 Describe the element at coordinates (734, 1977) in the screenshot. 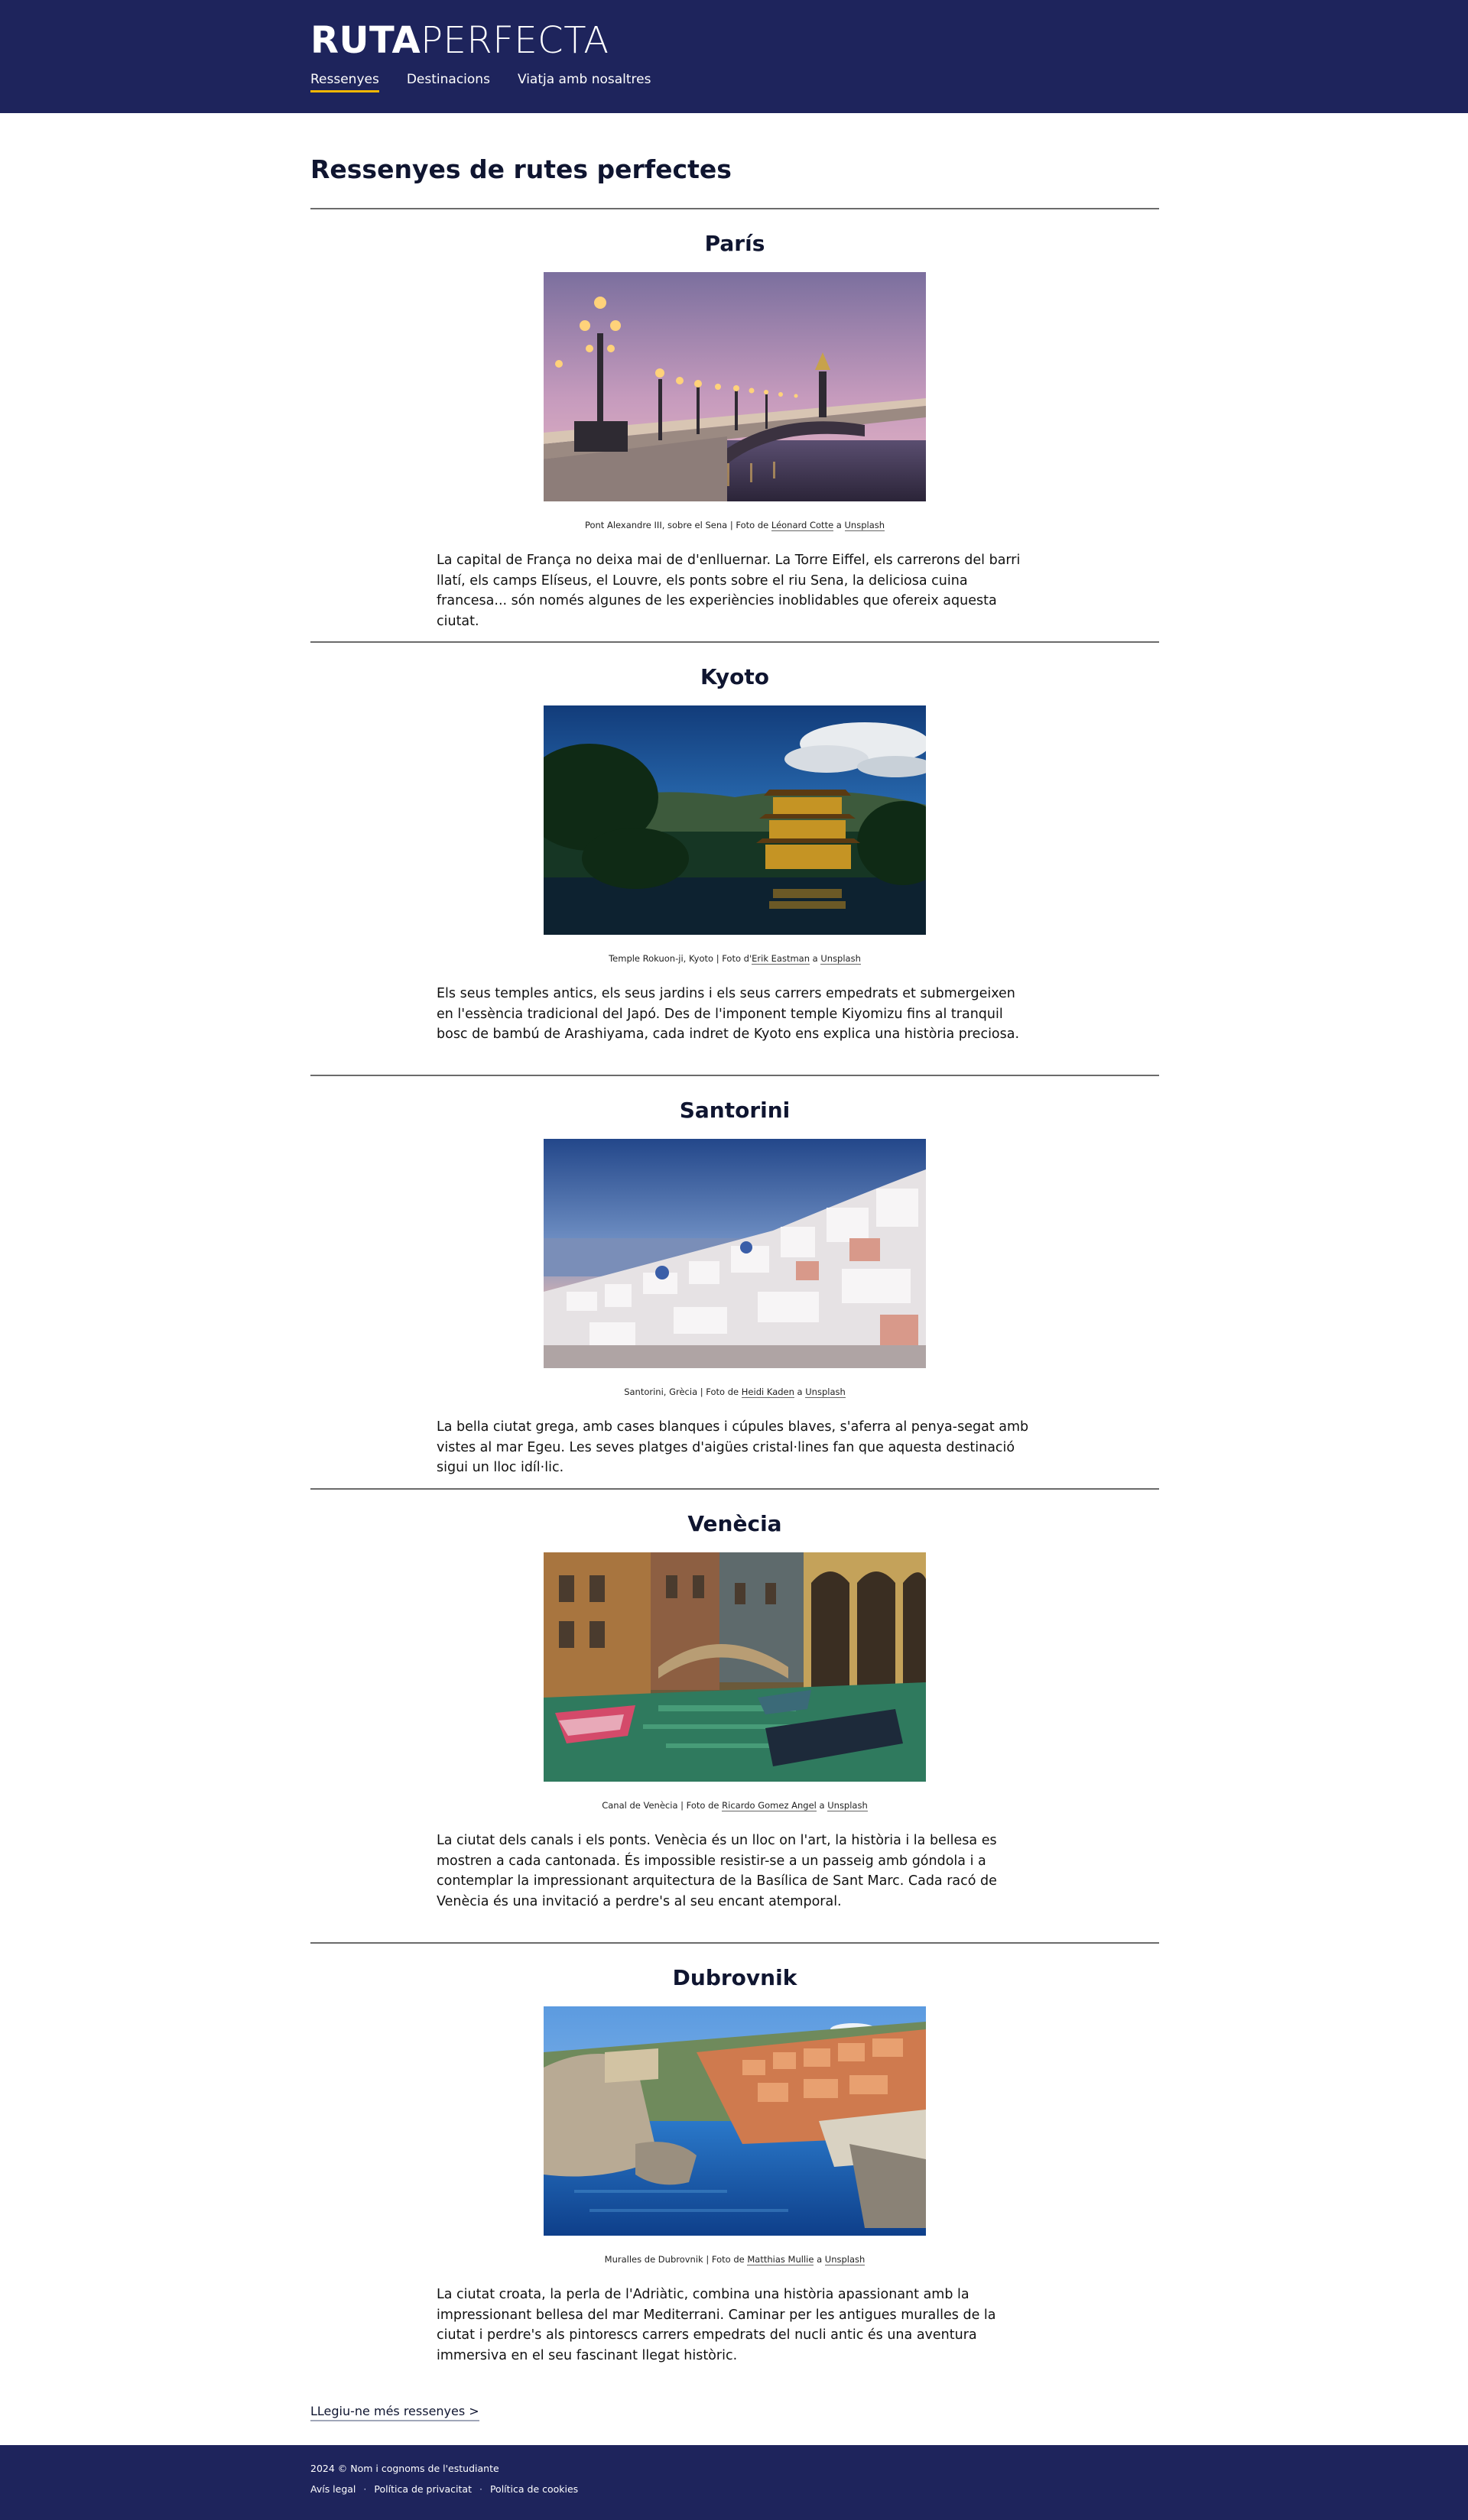

I see `review-title: Dubrovnik` at that location.